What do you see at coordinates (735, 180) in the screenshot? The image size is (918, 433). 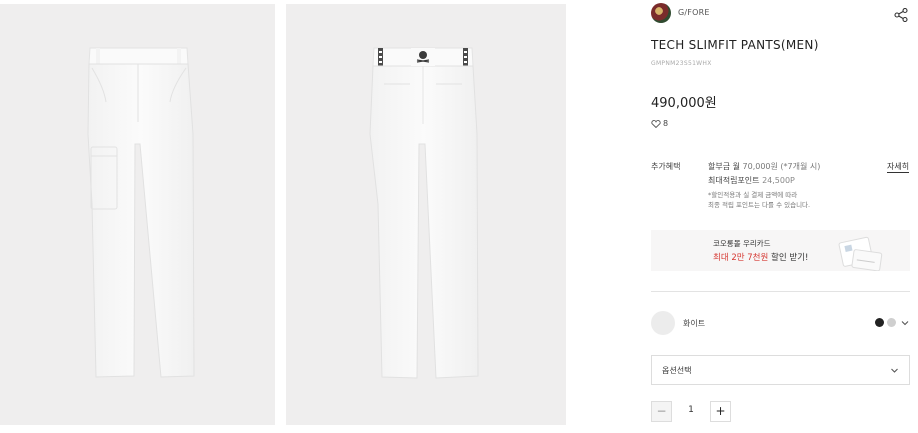 I see `points-label: 최대적립포인트` at bounding box center [735, 180].